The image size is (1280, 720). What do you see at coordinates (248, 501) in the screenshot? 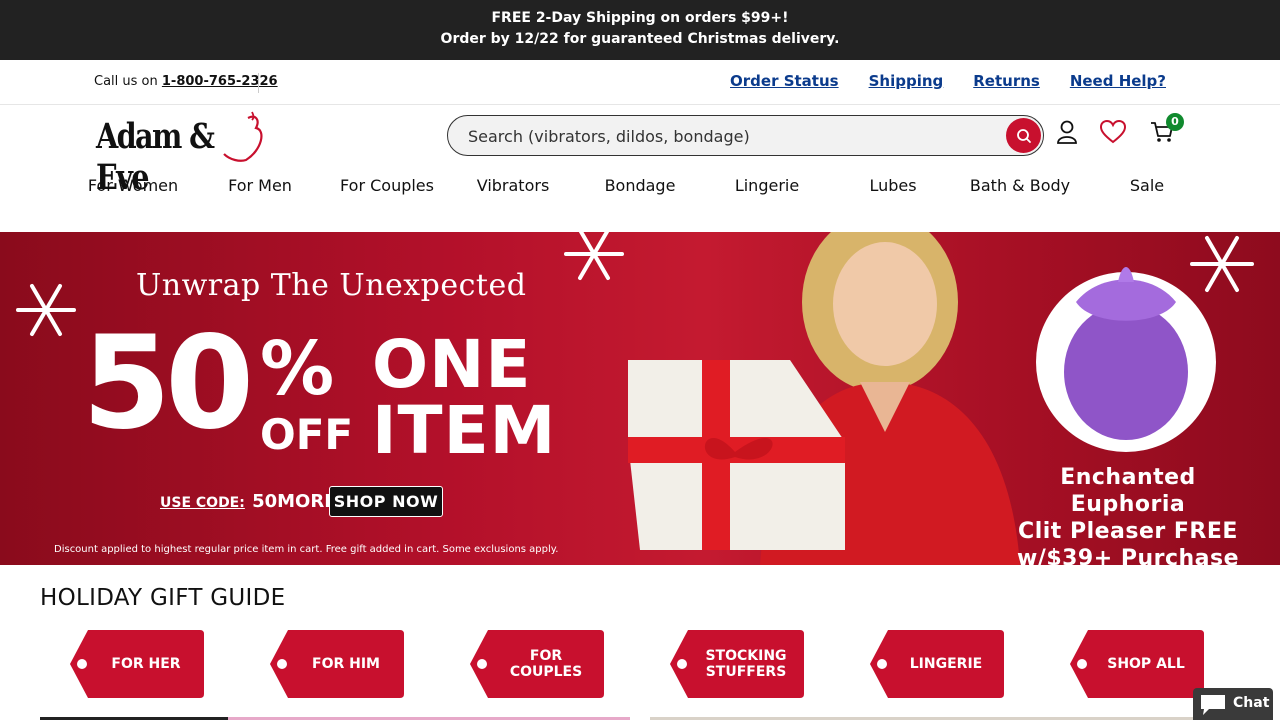
I see `promo-code: USE CODE: 50MORE` at bounding box center [248, 501].